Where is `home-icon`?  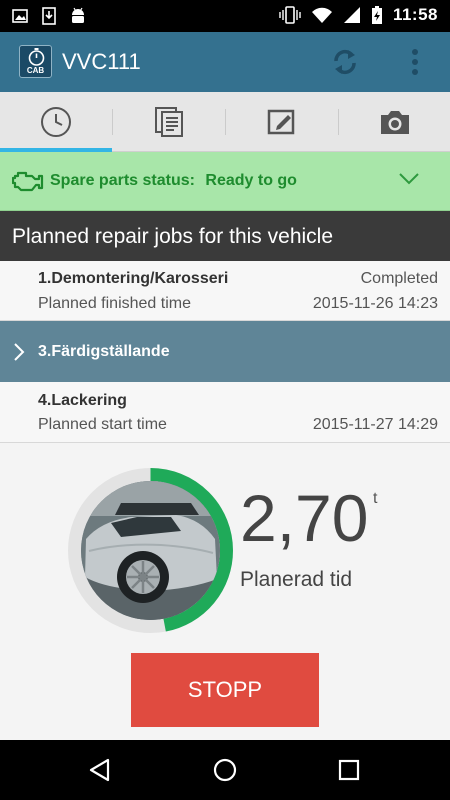
home-icon is located at coordinates (225, 770).